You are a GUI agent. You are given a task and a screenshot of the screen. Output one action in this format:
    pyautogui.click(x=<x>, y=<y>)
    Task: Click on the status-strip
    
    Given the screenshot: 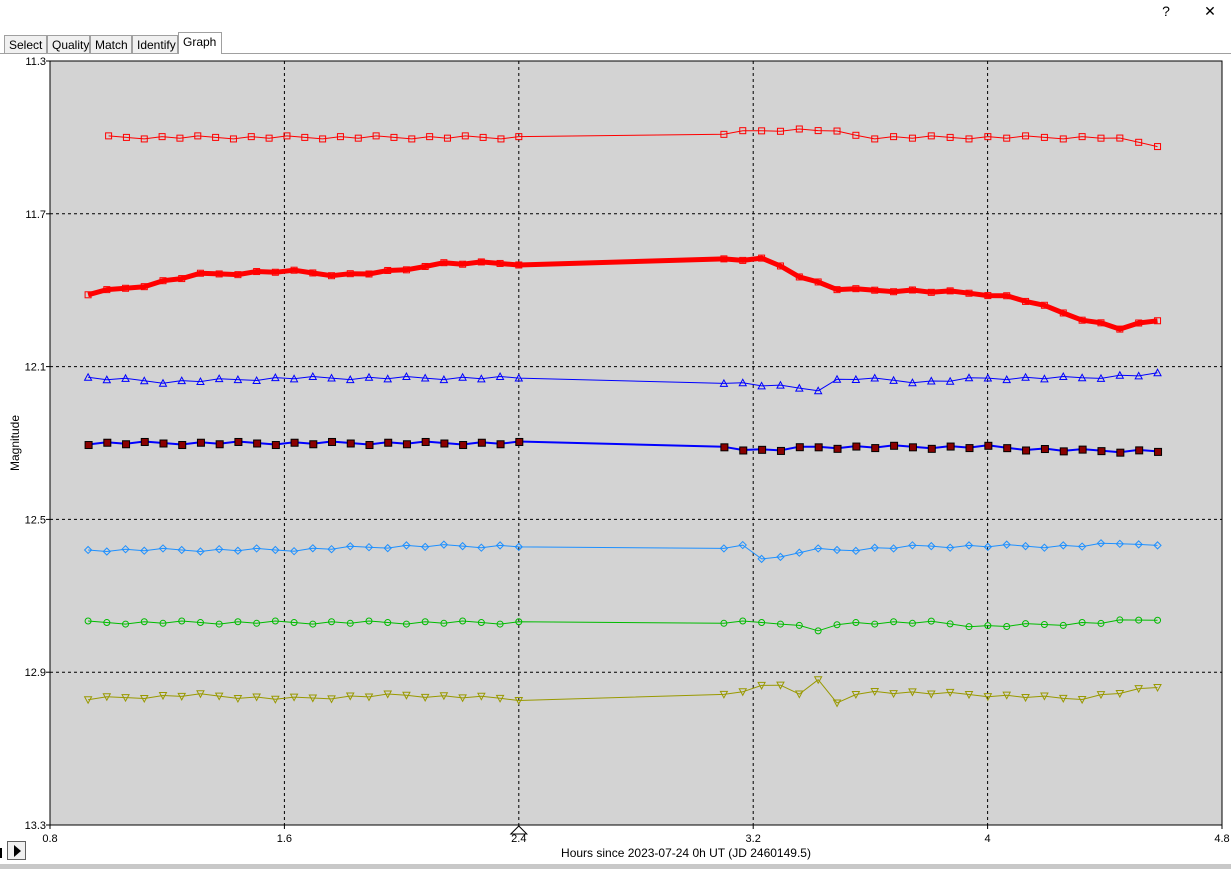 What is the action you would take?
    pyautogui.click(x=615, y=866)
    